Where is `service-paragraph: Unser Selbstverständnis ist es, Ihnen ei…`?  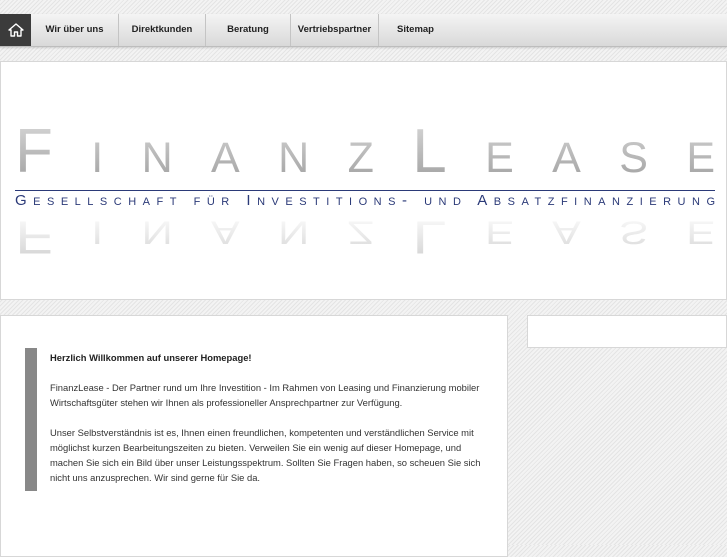 service-paragraph: Unser Selbstverständnis ist es, Ihnen ei… is located at coordinates (265, 455).